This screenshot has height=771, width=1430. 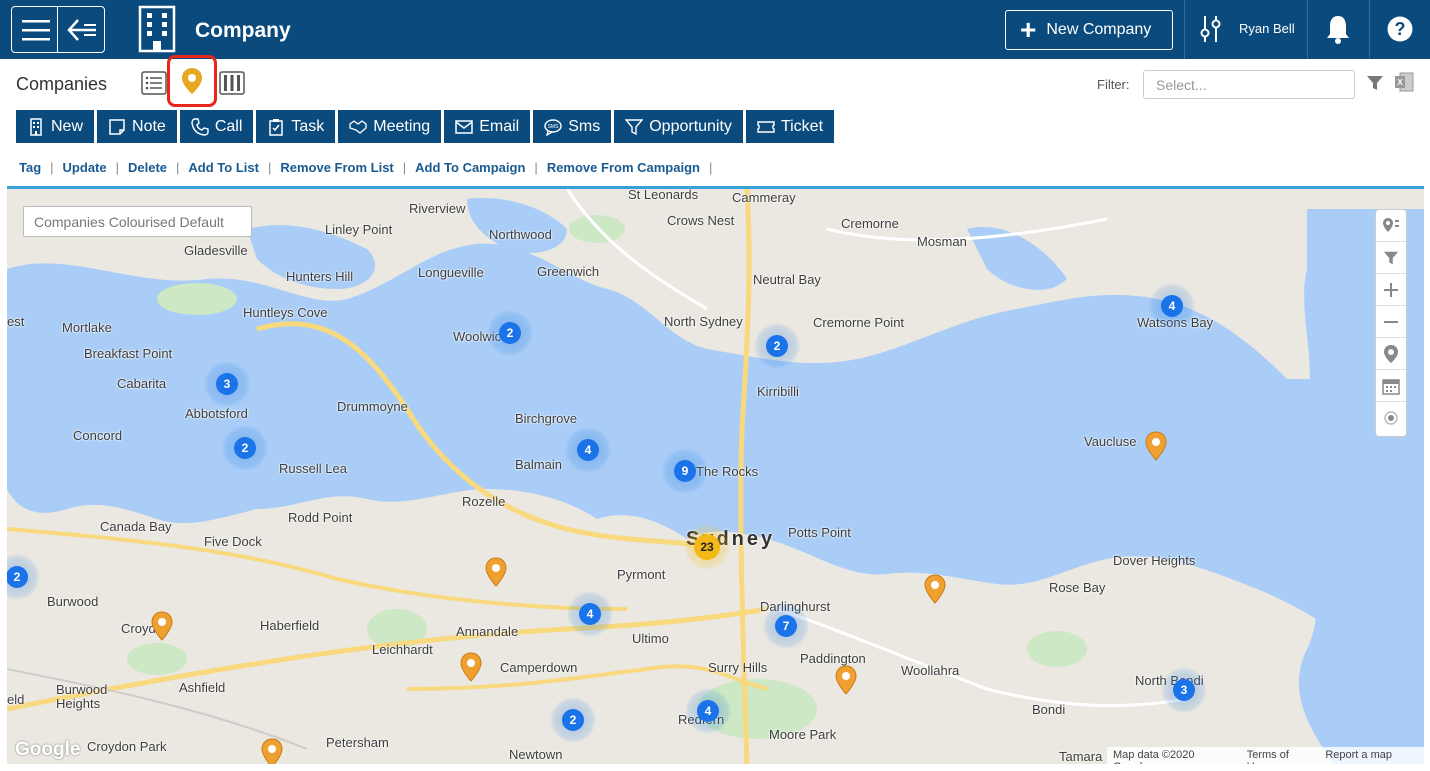 I want to click on place-label: Rodd Point, so click(x=320, y=517).